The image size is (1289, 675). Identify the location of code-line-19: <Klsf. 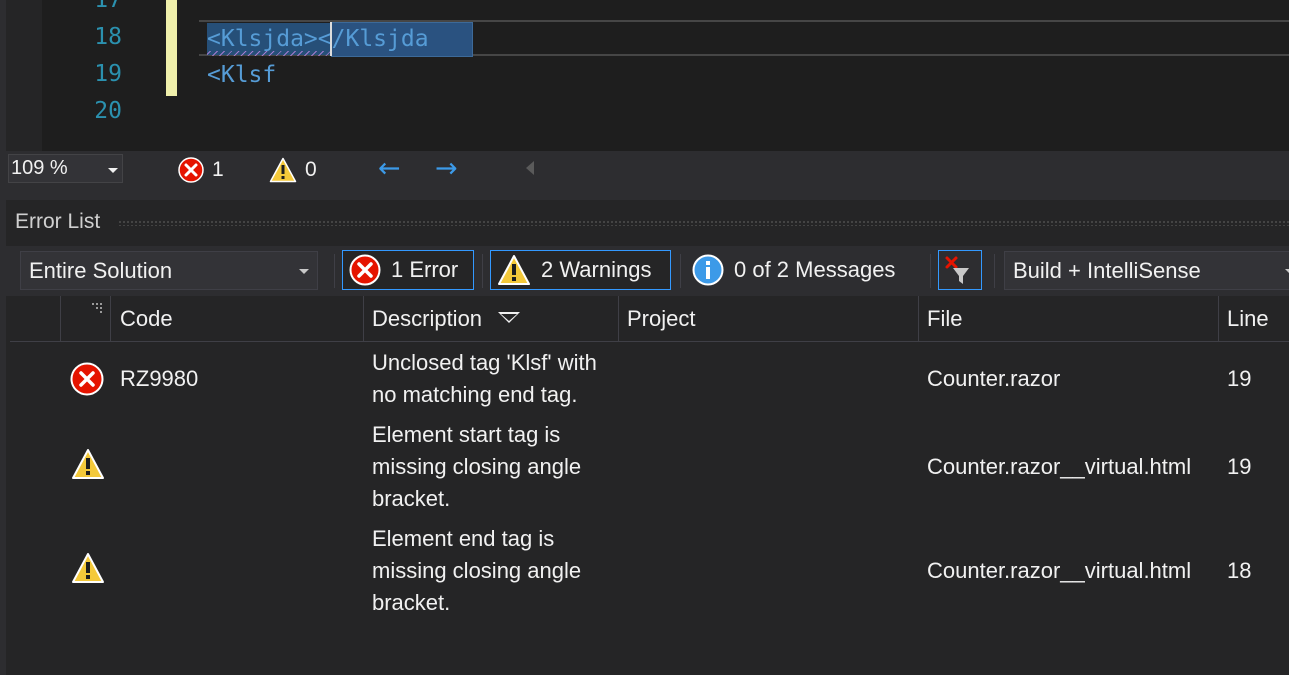
(241, 75).